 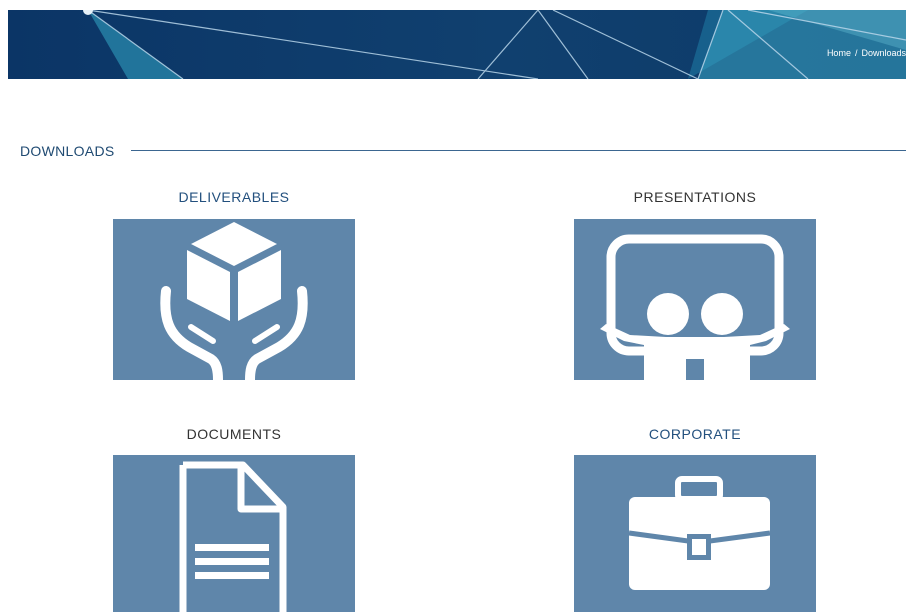 I want to click on deliverables-title: DELIVERABLES, so click(x=234, y=197).